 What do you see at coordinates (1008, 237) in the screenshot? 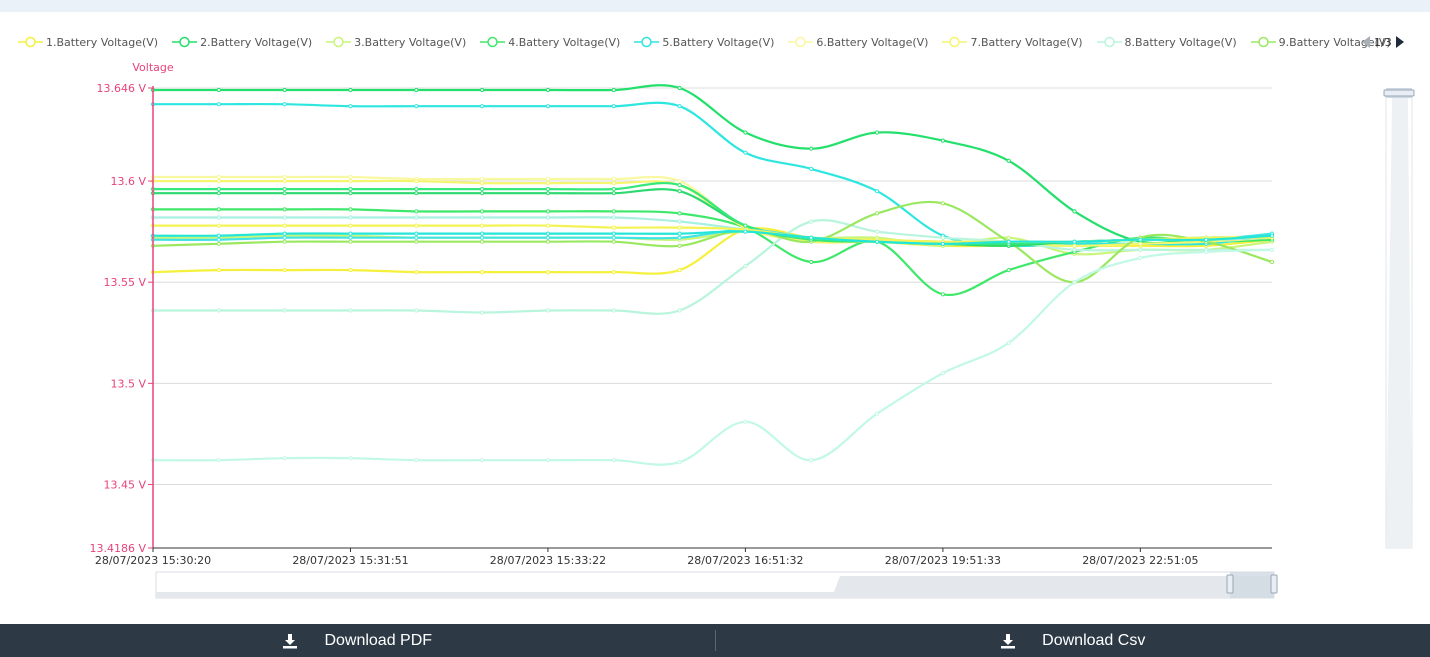
I see `series-3-point` at bounding box center [1008, 237].